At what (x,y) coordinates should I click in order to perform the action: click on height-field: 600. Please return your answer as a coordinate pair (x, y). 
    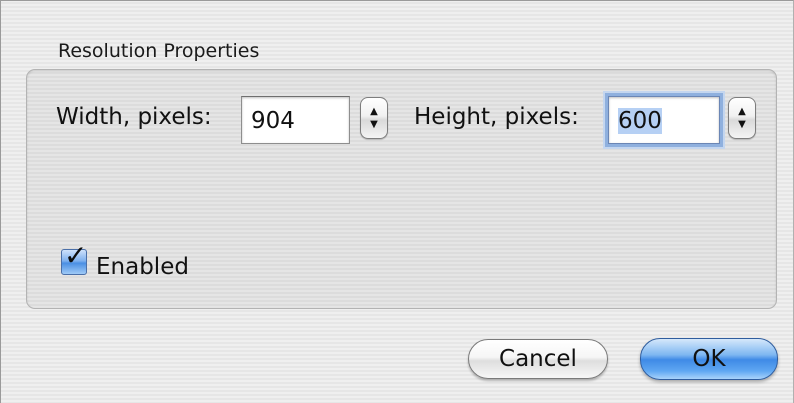
    Looking at the image, I should click on (664, 120).